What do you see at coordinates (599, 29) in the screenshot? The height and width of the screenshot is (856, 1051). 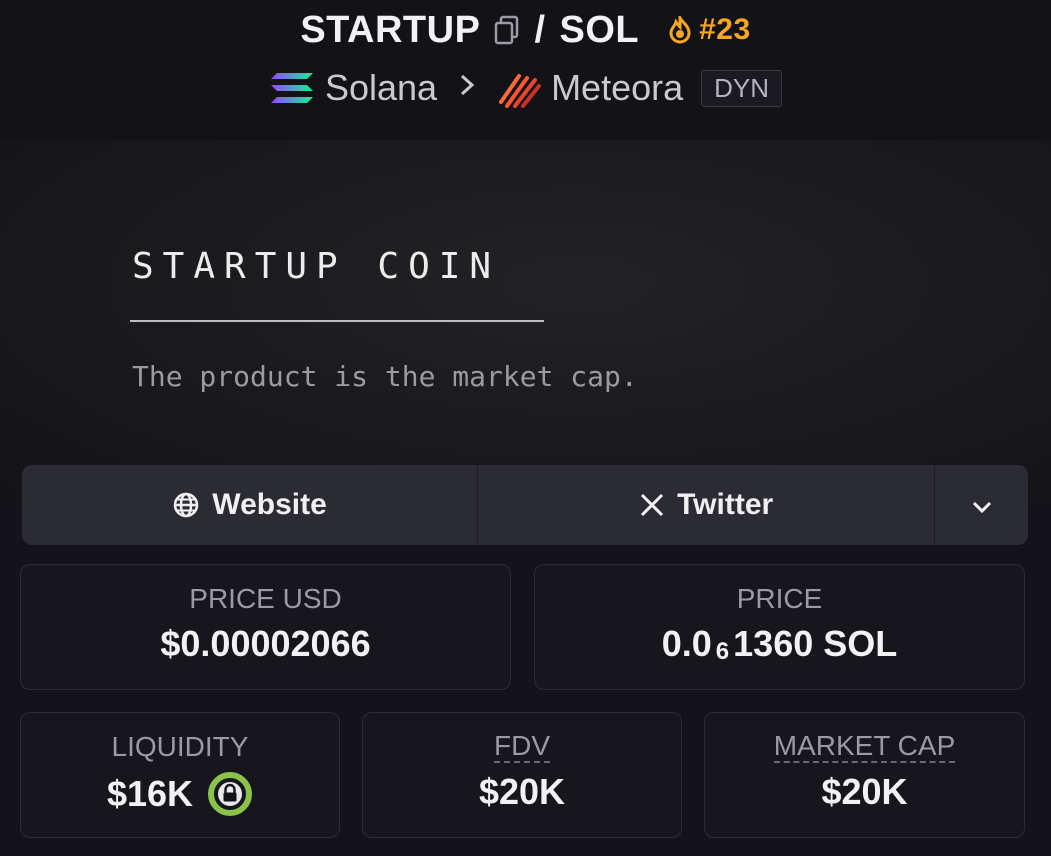 I see `quote-symbol: SOL` at bounding box center [599, 29].